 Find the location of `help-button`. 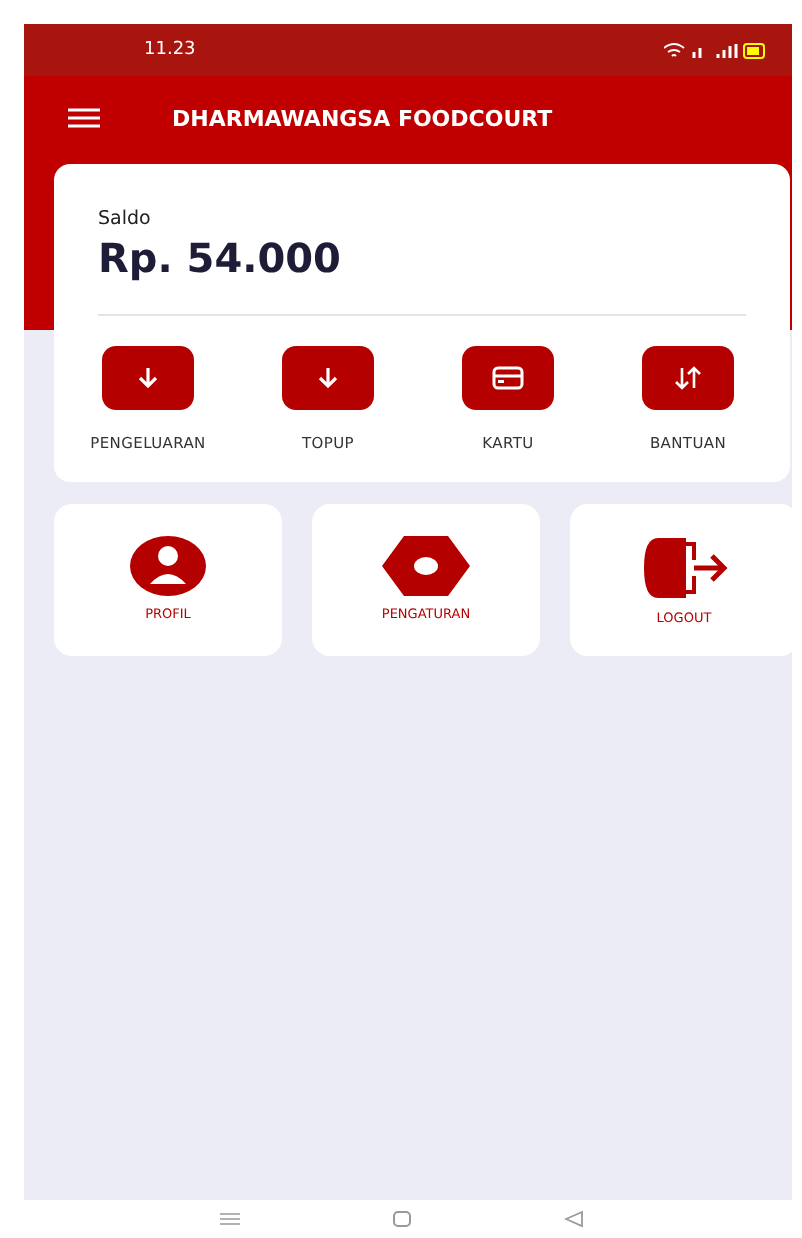

help-button is located at coordinates (688, 378).